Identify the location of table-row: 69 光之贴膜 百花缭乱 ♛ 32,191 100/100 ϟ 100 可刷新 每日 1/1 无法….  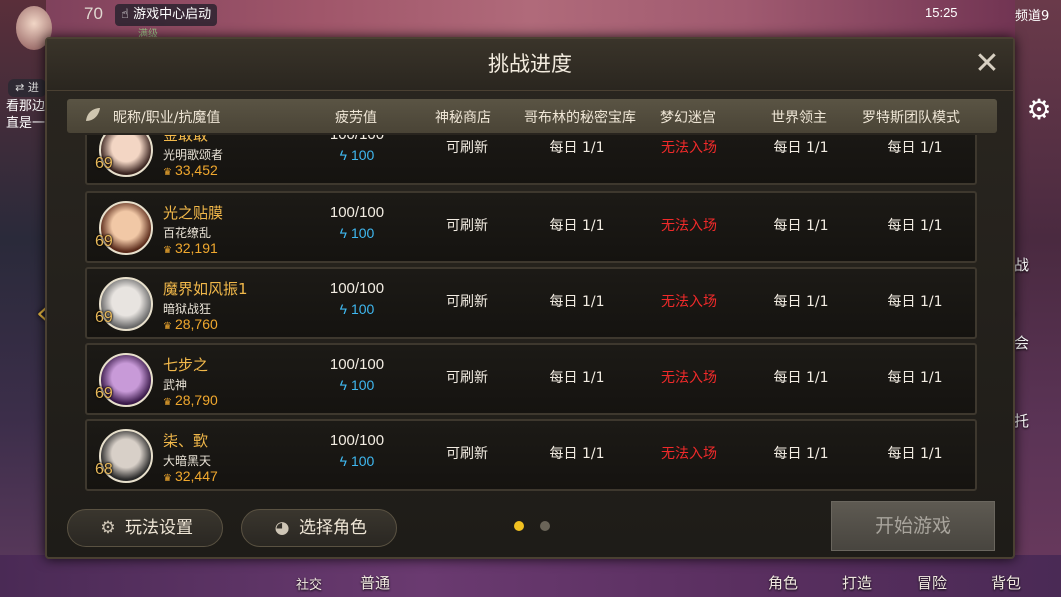
(531, 227).